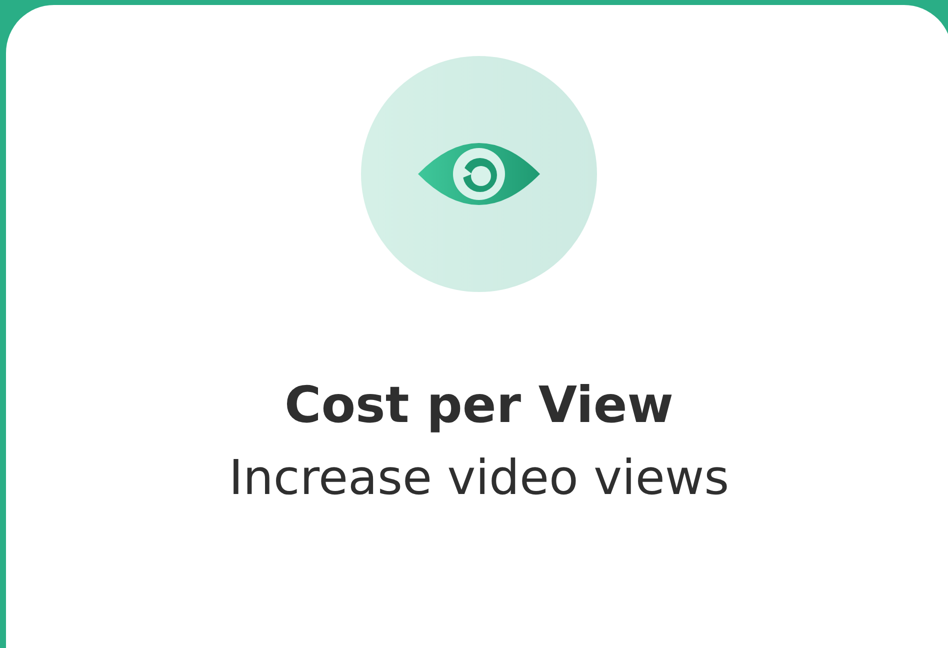 This screenshot has height=648, width=948. What do you see at coordinates (479, 405) in the screenshot?
I see `card-title: Cost per View` at bounding box center [479, 405].